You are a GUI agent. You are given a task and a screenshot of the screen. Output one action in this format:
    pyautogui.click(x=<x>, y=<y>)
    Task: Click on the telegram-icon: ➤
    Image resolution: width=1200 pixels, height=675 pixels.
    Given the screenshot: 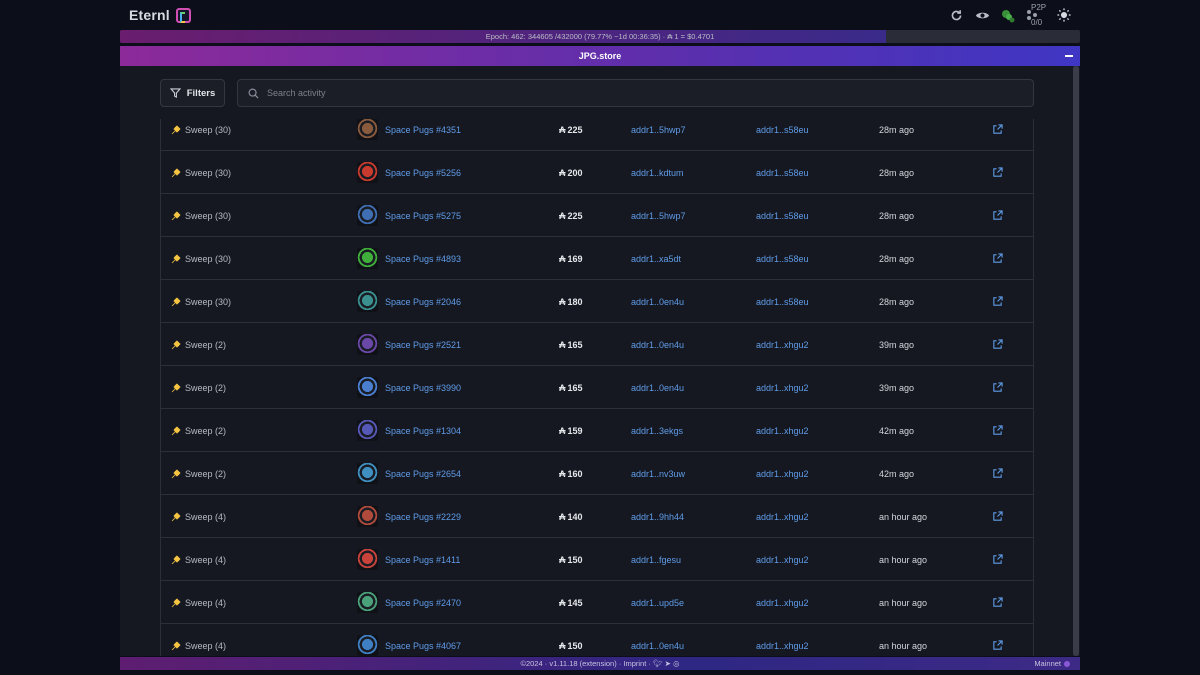 What is the action you would take?
    pyautogui.click(x=668, y=663)
    